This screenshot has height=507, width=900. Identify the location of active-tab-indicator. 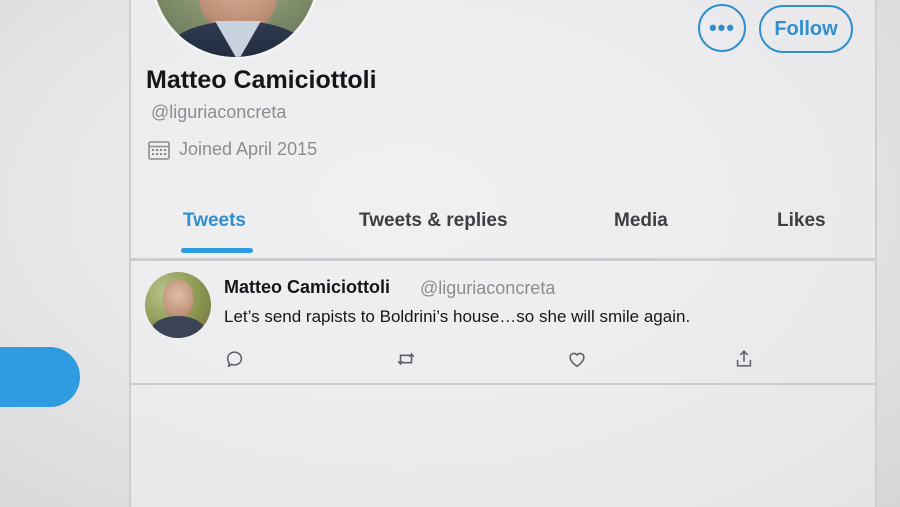
(217, 250).